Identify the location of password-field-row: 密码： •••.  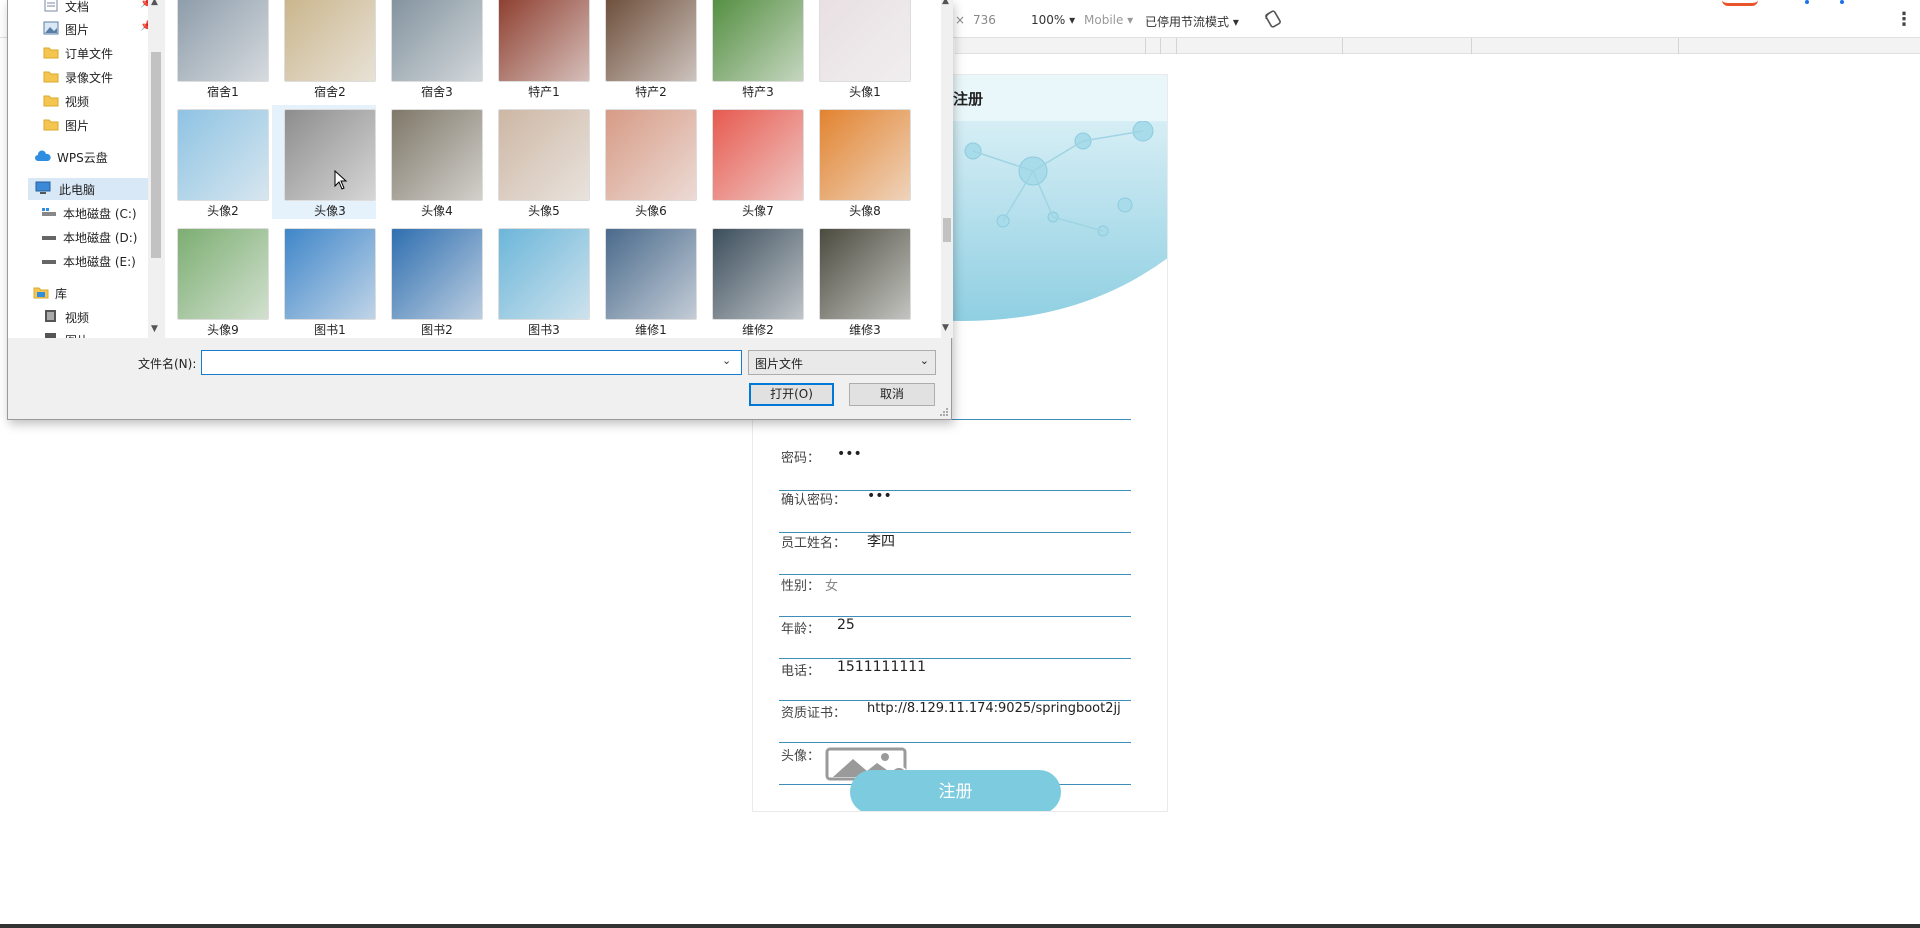
(955, 468).